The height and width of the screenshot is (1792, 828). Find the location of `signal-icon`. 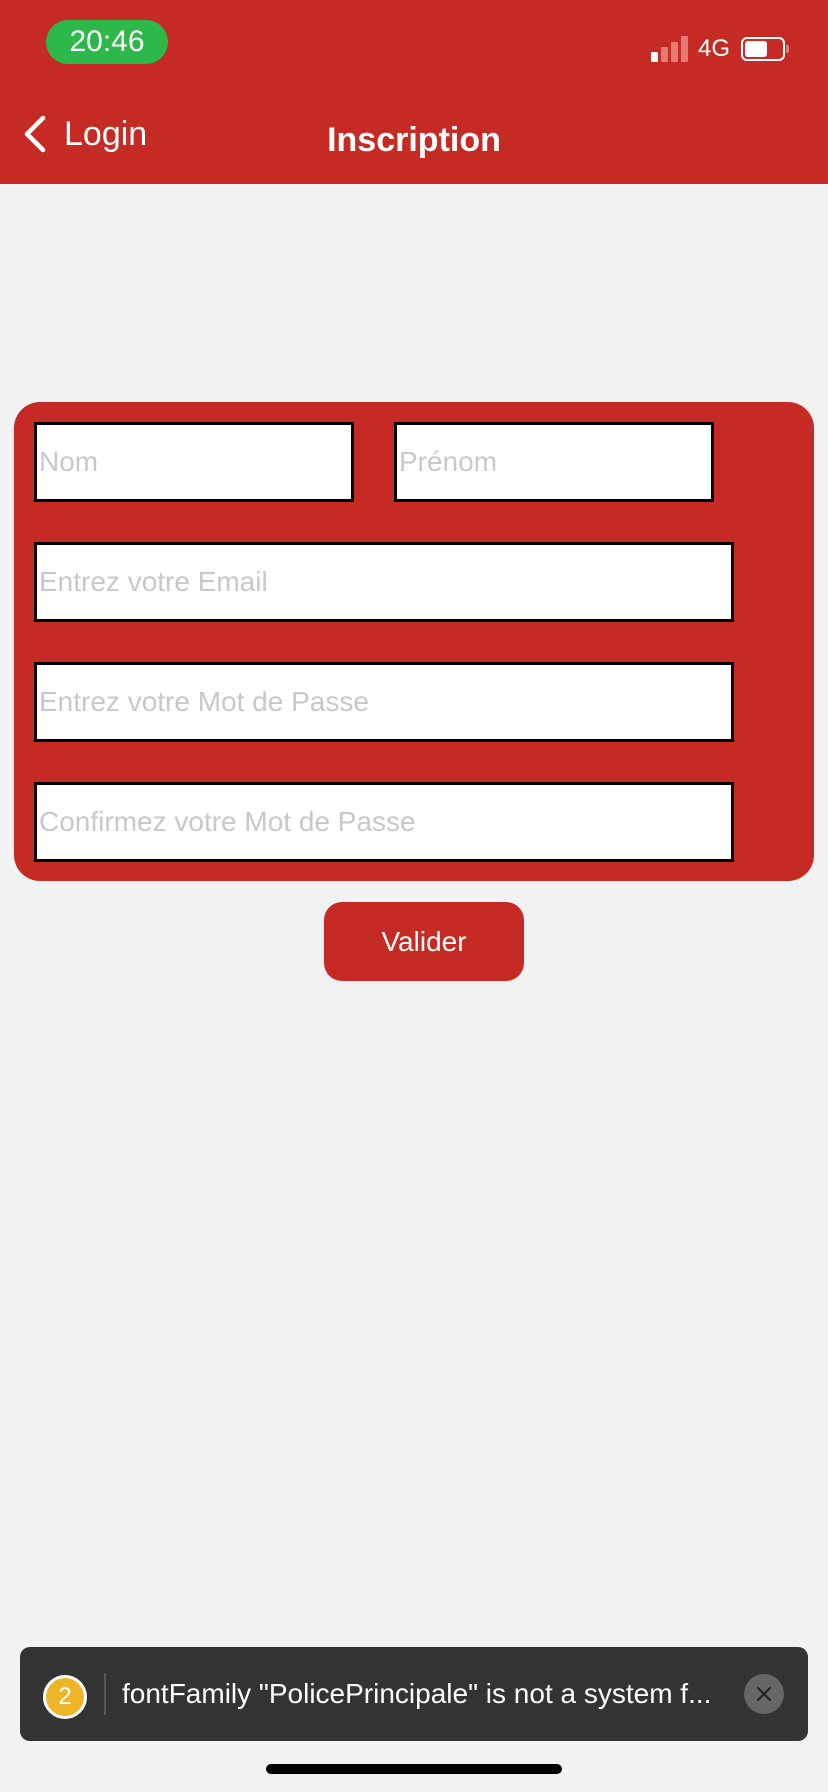

signal-icon is located at coordinates (671, 49).